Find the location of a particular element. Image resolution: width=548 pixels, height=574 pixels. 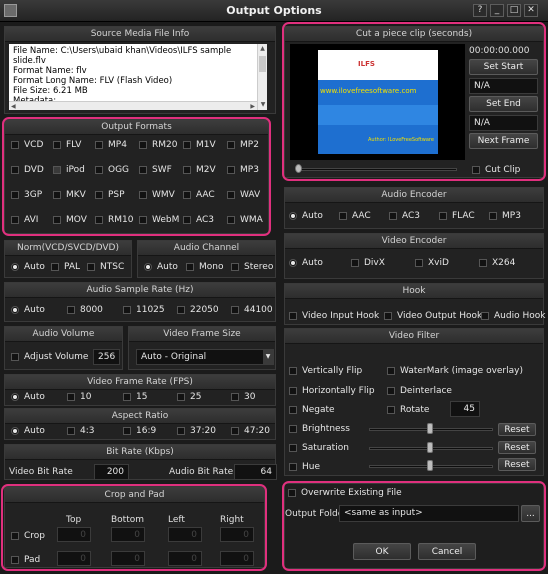

sample-rate-11025-checkbox: 11025 is located at coordinates (144, 310).